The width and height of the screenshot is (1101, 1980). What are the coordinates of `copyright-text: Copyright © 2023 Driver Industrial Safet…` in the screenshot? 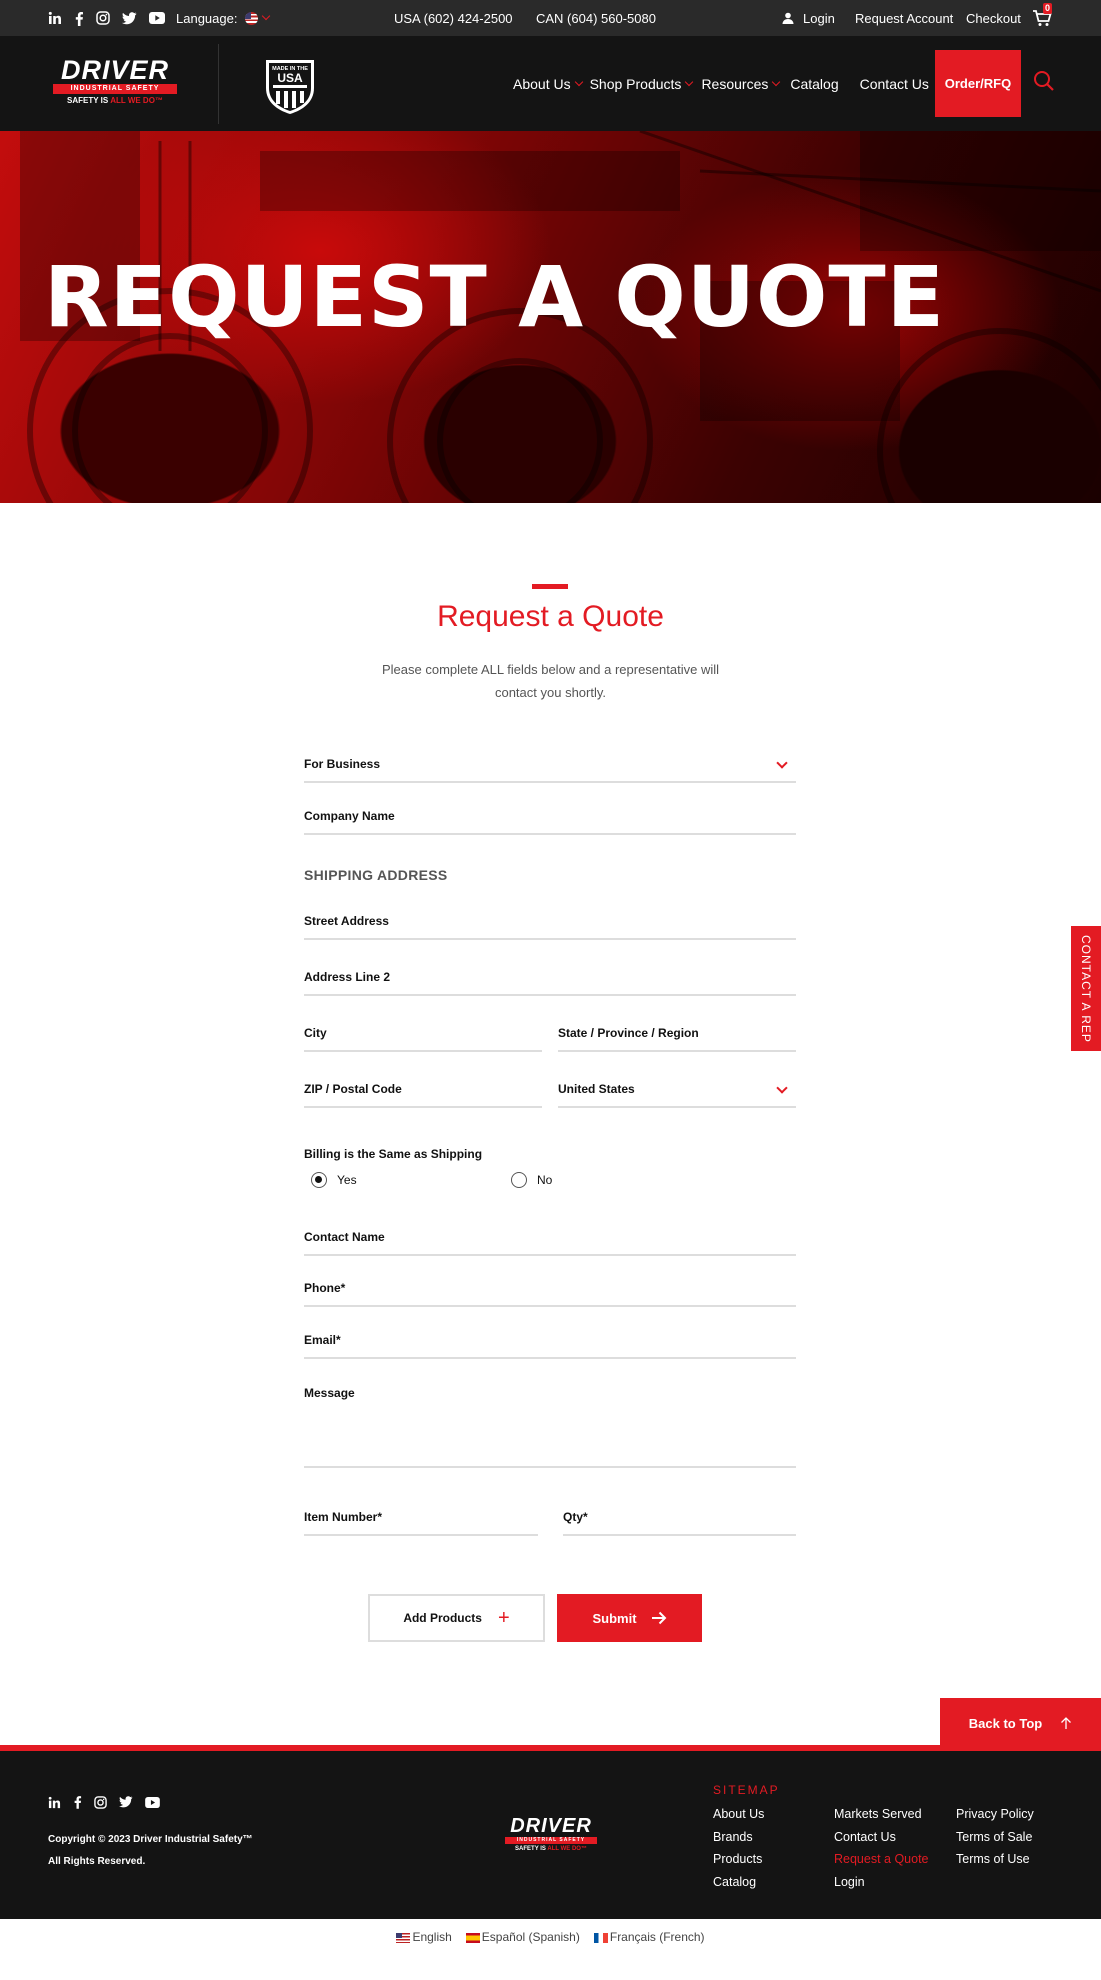 It's located at (150, 1850).